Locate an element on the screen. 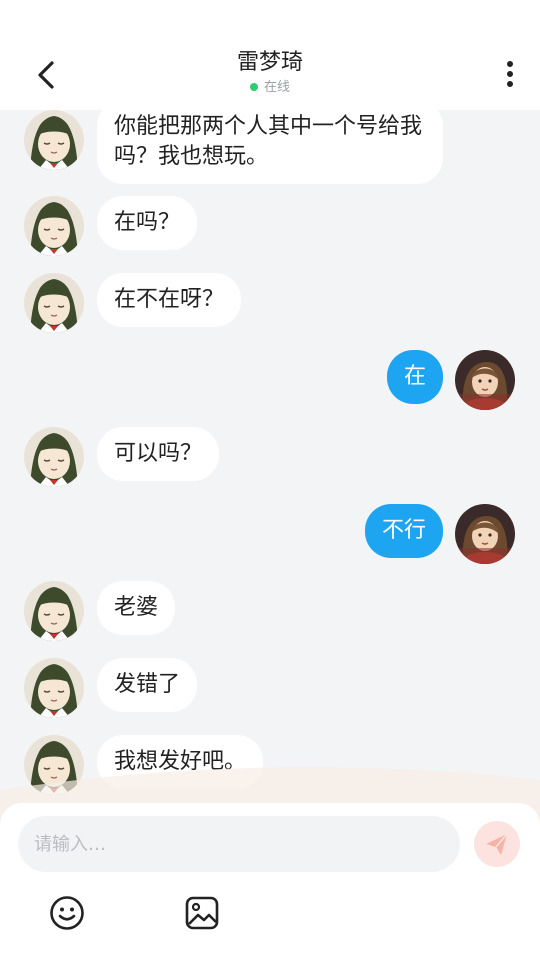 The width and height of the screenshot is (540, 960). online-dot is located at coordinates (253, 86).